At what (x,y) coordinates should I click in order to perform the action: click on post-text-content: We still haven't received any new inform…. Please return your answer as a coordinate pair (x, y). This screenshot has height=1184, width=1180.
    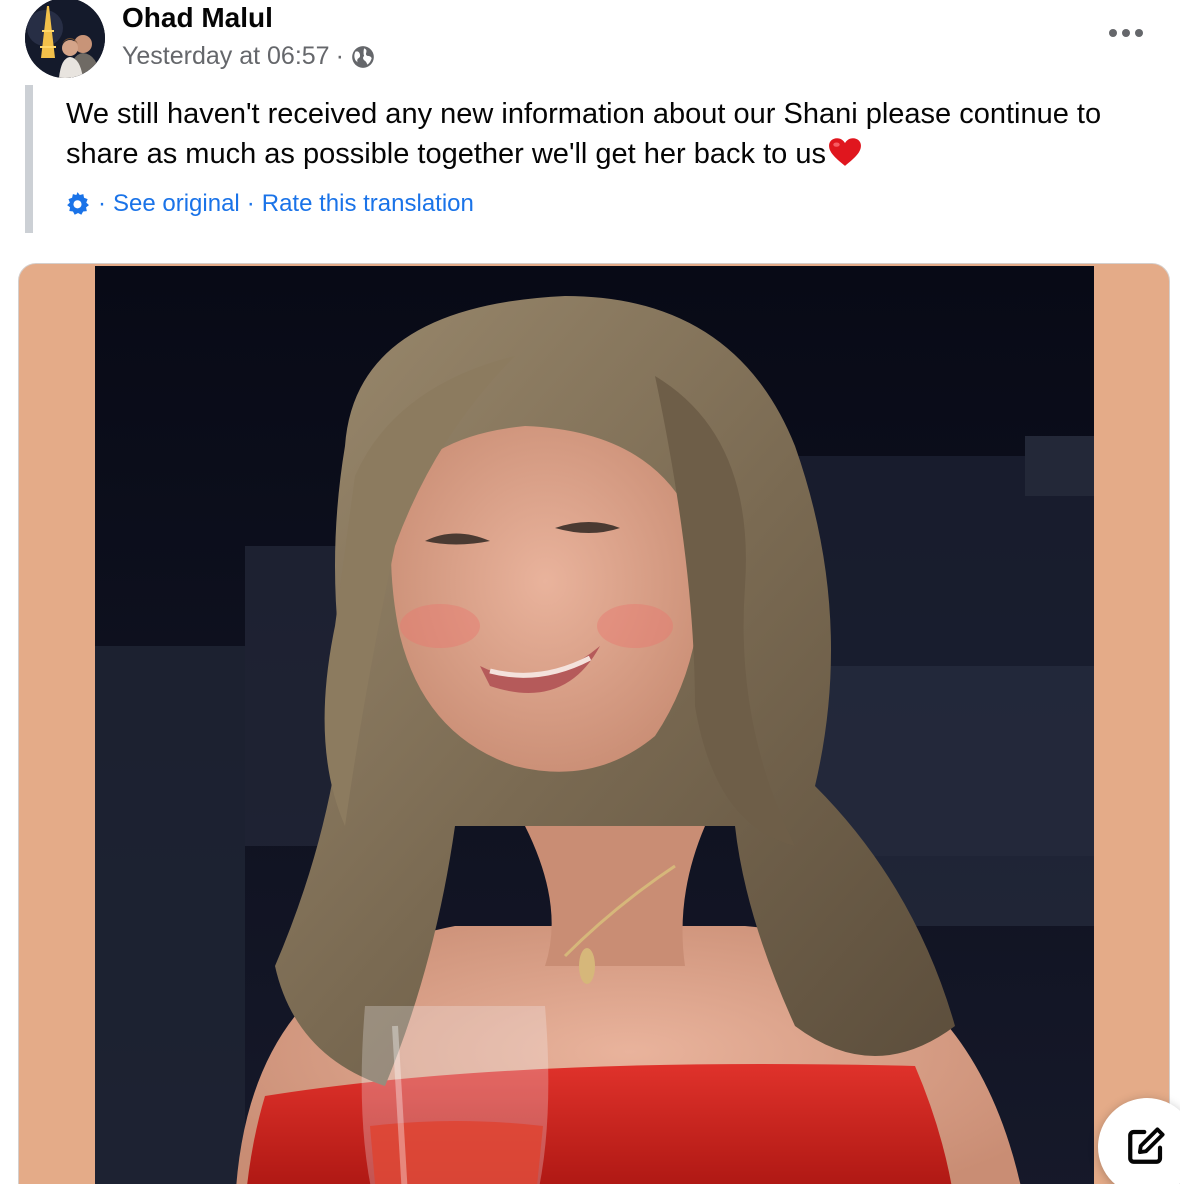
    Looking at the image, I should click on (584, 134).